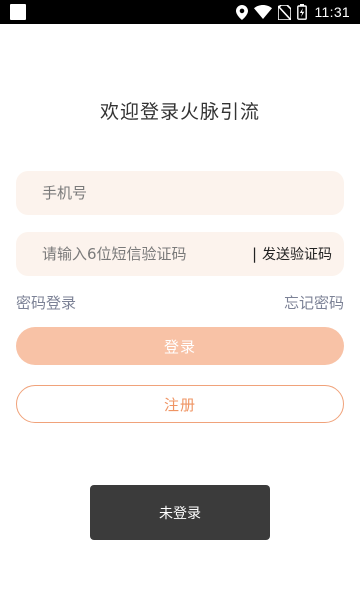  I want to click on sms-code-input, so click(147, 254).